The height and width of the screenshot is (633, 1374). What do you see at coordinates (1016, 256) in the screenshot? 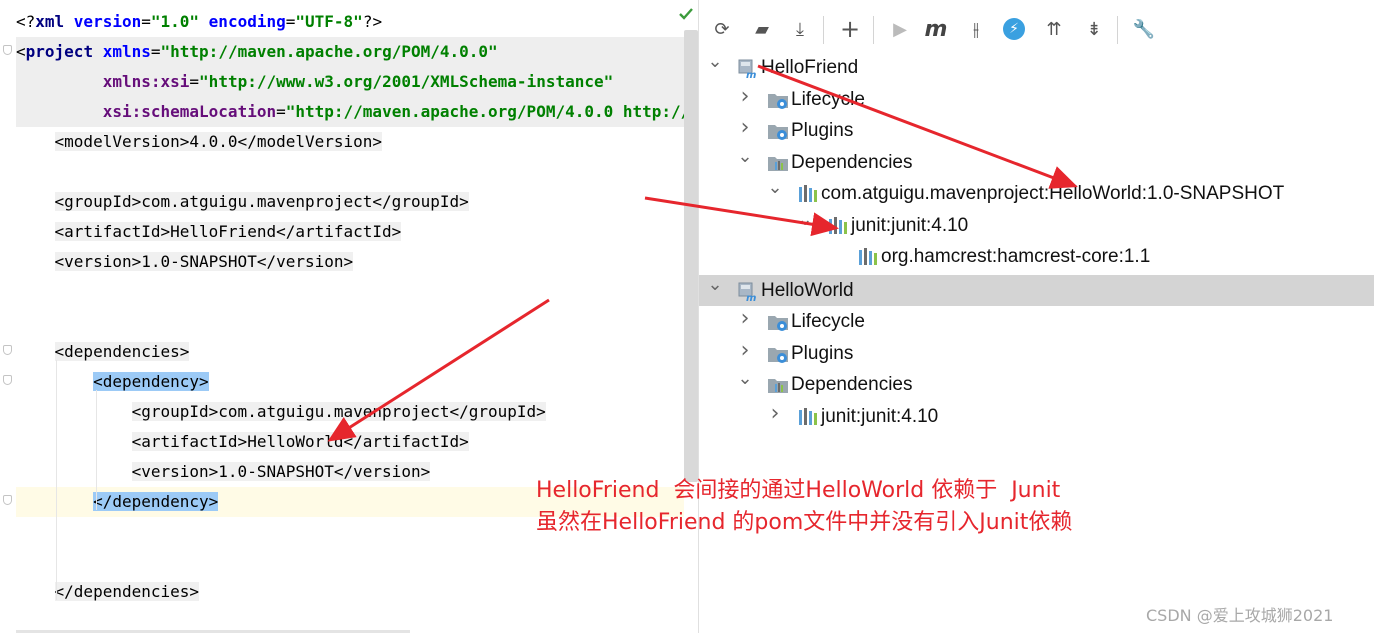
I see `tree-item-label: org.hamcrest:hamcrest-core:1.1` at bounding box center [1016, 256].